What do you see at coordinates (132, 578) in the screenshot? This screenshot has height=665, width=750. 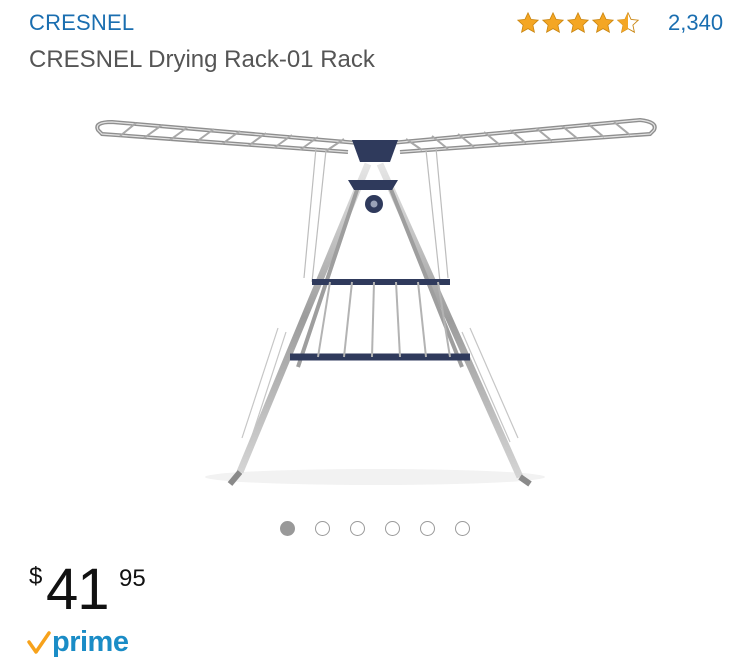 I see `price-fraction: 95` at bounding box center [132, 578].